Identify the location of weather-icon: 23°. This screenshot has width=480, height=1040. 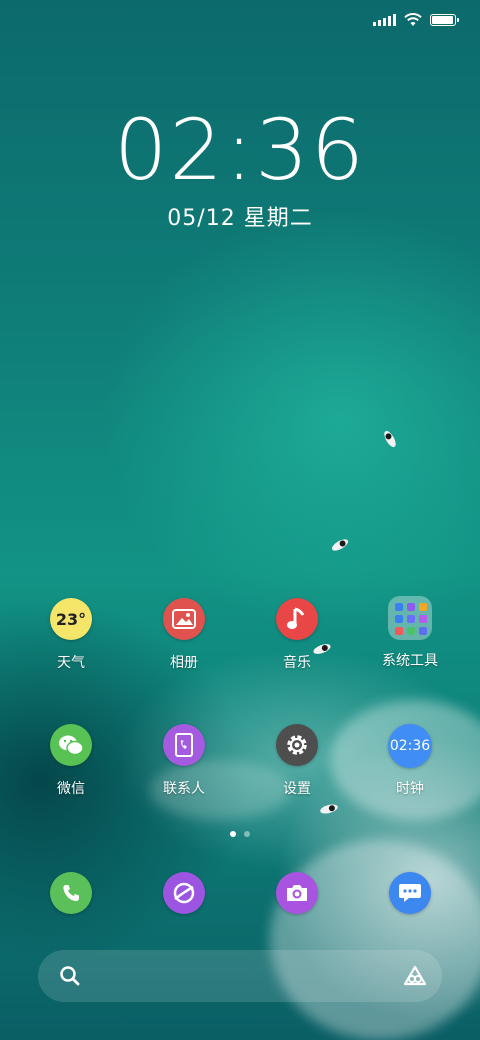
(71, 619).